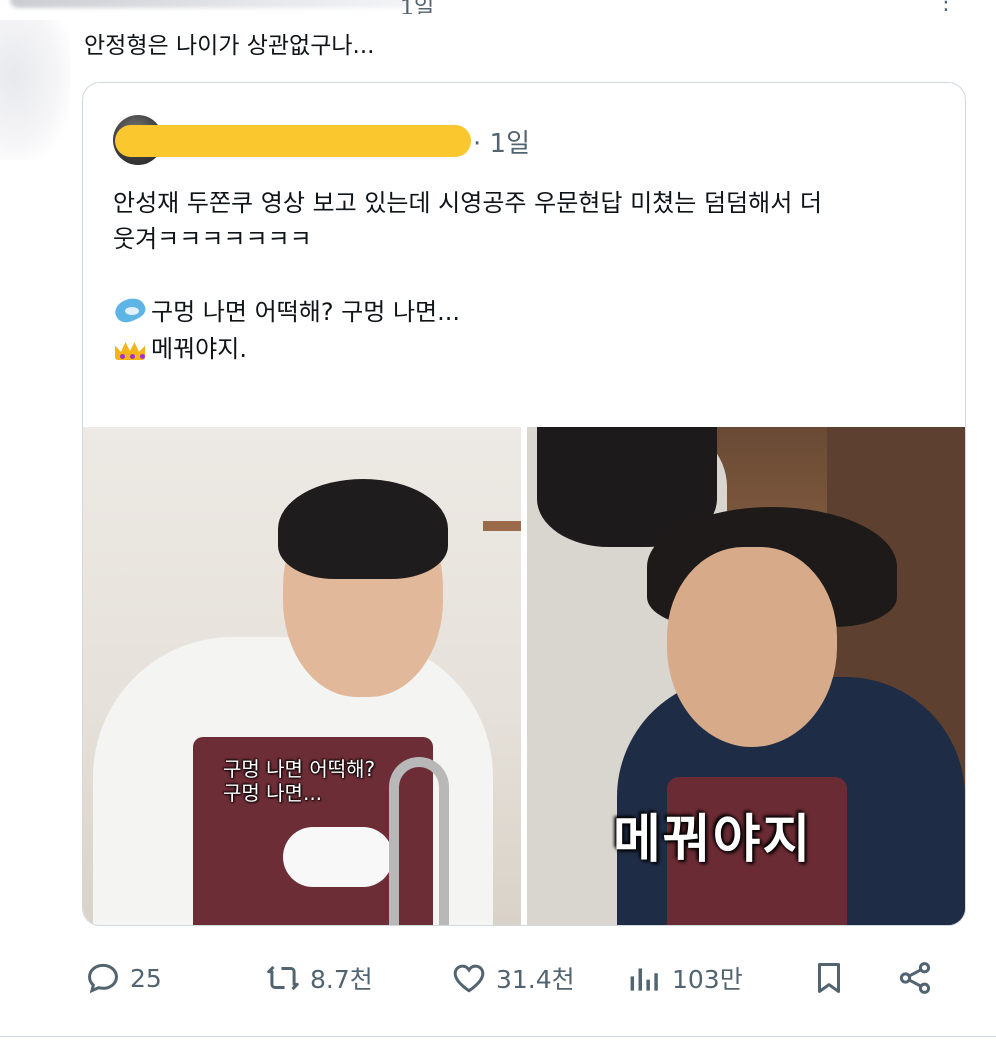 Image resolution: width=996 pixels, height=1046 pixels. I want to click on chef-hair, so click(363, 529).